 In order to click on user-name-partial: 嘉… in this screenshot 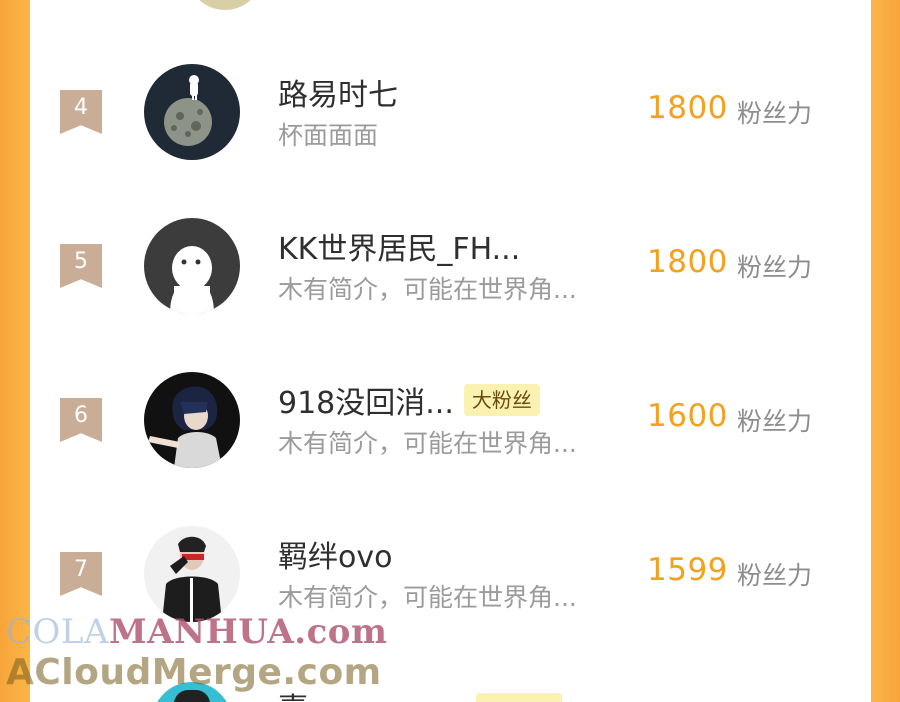, I will do `click(358, 696)`.